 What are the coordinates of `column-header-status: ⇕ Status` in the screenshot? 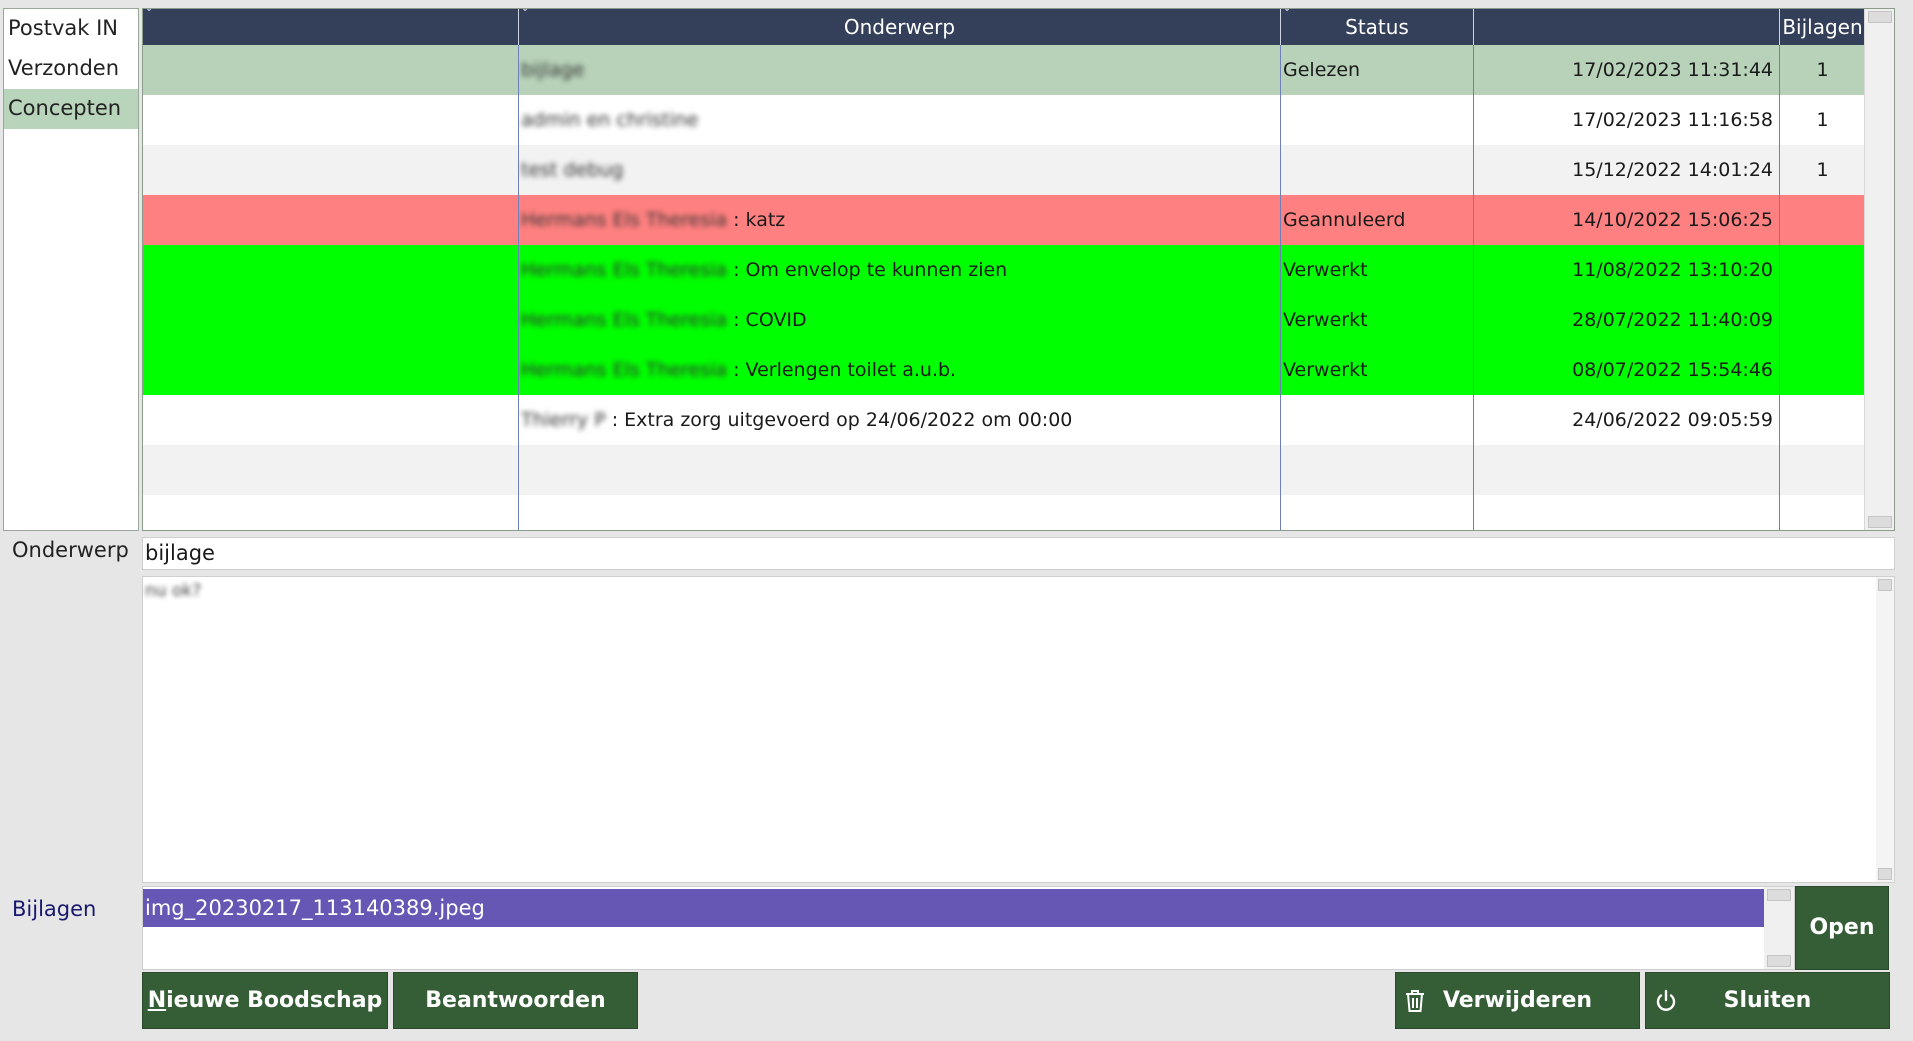 It's located at (1377, 27).